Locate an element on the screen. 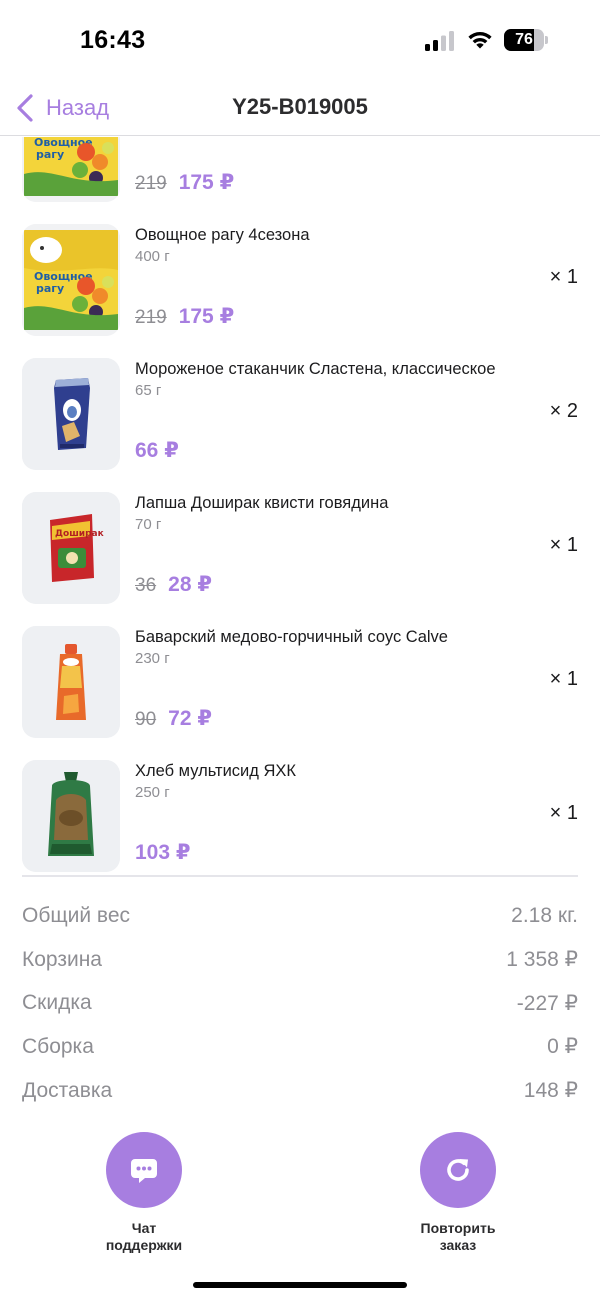  price-new: 72 ₽ is located at coordinates (190, 718).